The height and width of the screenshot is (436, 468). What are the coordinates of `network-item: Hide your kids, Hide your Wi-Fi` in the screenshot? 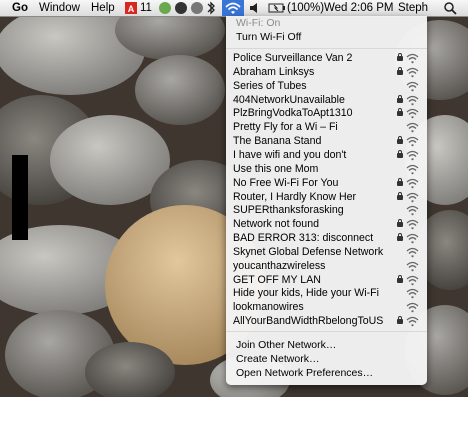 It's located at (326, 294).